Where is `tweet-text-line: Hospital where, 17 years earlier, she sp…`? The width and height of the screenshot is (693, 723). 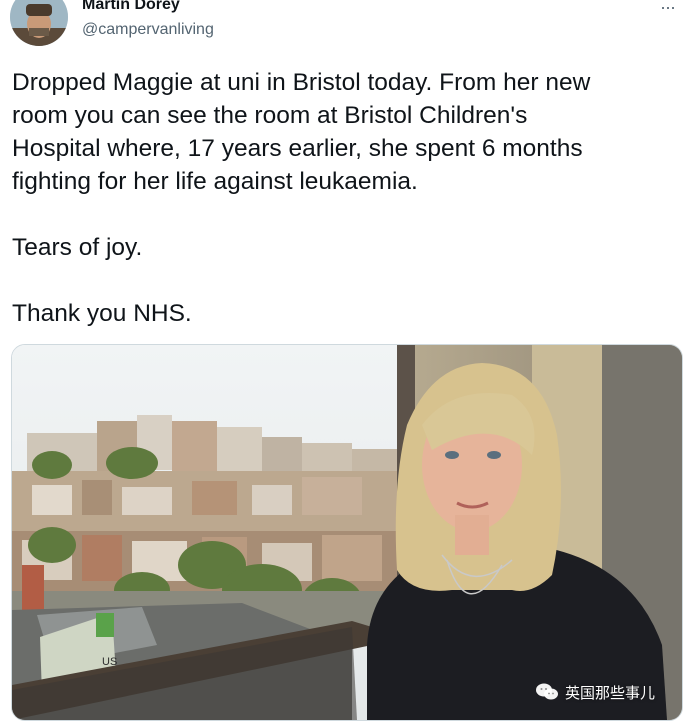
tweet-text-line: Hospital where, 17 years earlier, she sp… is located at coordinates (297, 148).